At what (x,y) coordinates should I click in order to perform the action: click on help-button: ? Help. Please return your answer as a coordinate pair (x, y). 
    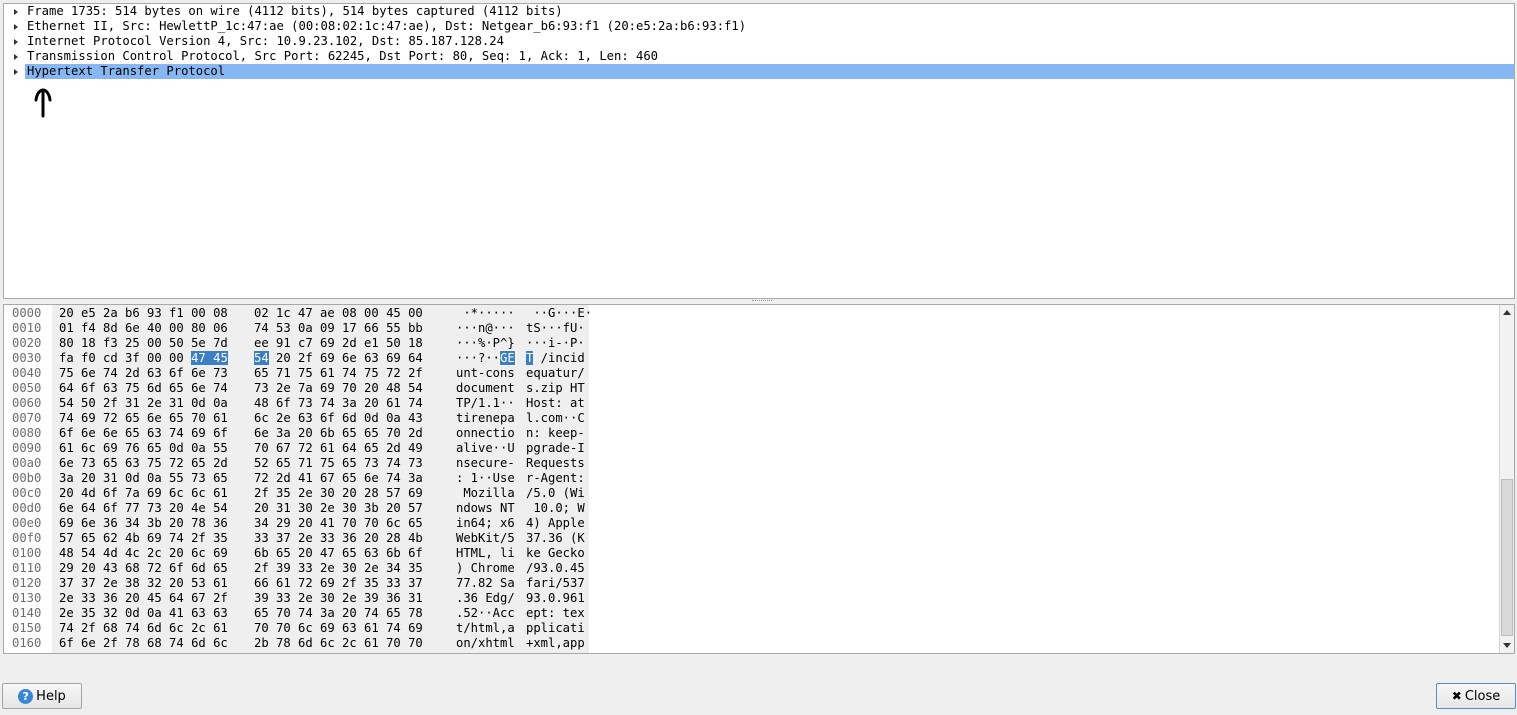
    Looking at the image, I should click on (42, 696).